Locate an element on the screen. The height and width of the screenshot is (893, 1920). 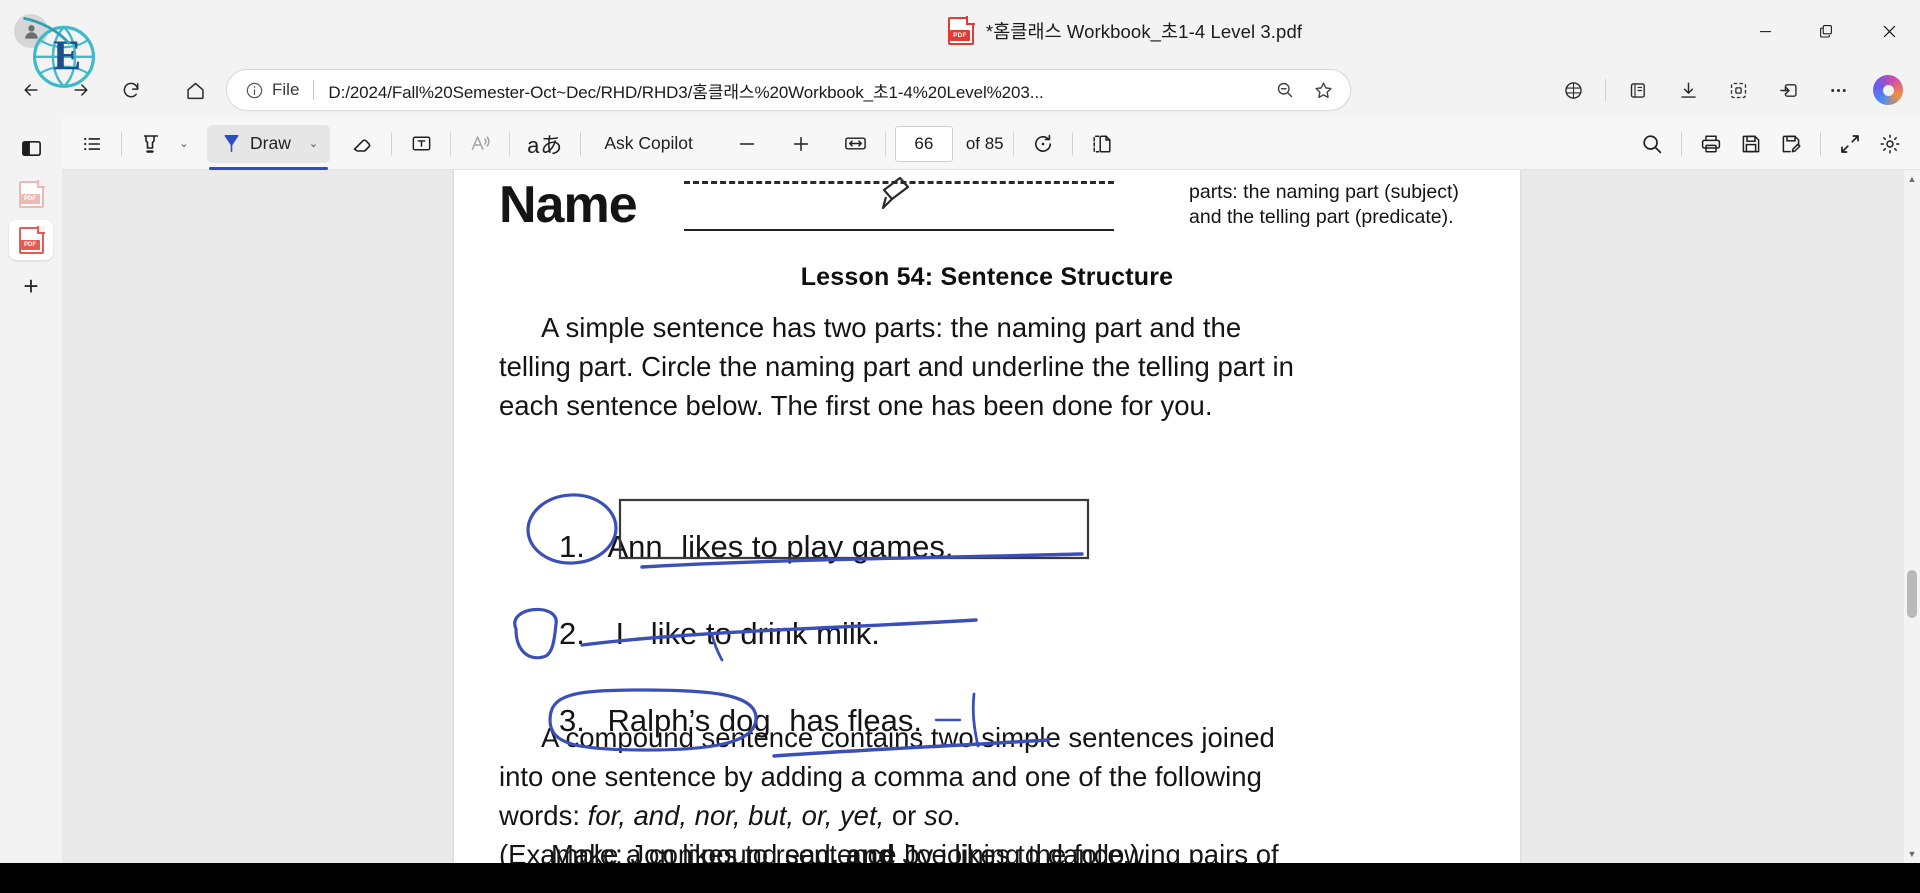
list-item: 1. Ann likes to play games. is located at coordinates (1009, 546).